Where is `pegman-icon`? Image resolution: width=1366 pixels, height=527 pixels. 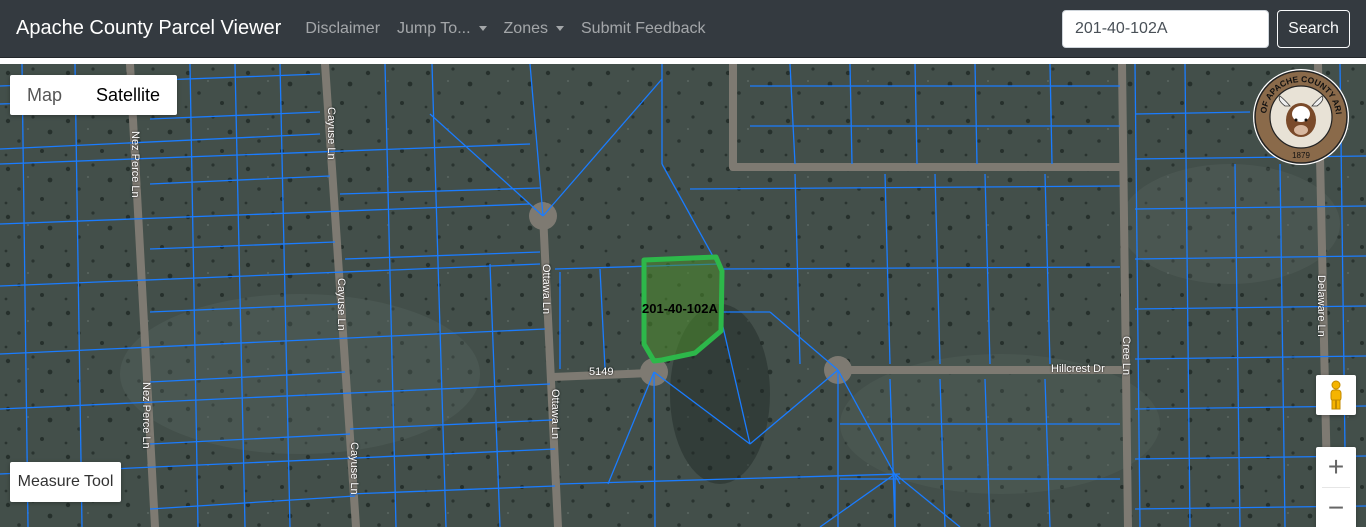
pegman-icon is located at coordinates (1336, 395).